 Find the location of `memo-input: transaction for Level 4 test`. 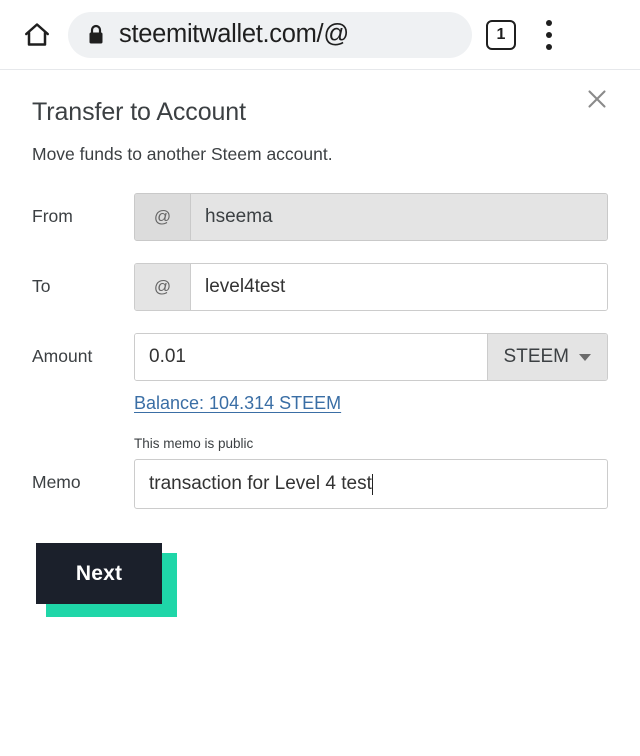

memo-input: transaction for Level 4 test is located at coordinates (371, 484).